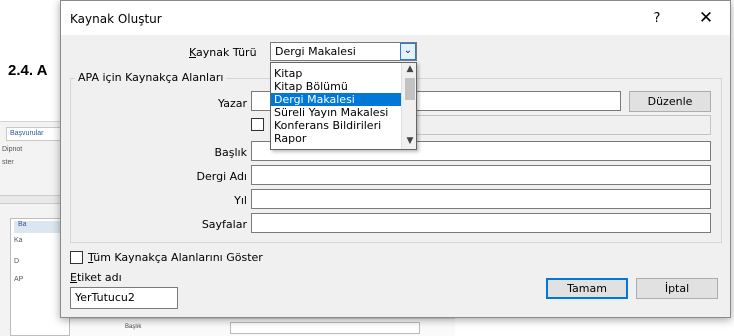 This screenshot has width=734, height=336. I want to click on embedded-field, so click(325, 328).